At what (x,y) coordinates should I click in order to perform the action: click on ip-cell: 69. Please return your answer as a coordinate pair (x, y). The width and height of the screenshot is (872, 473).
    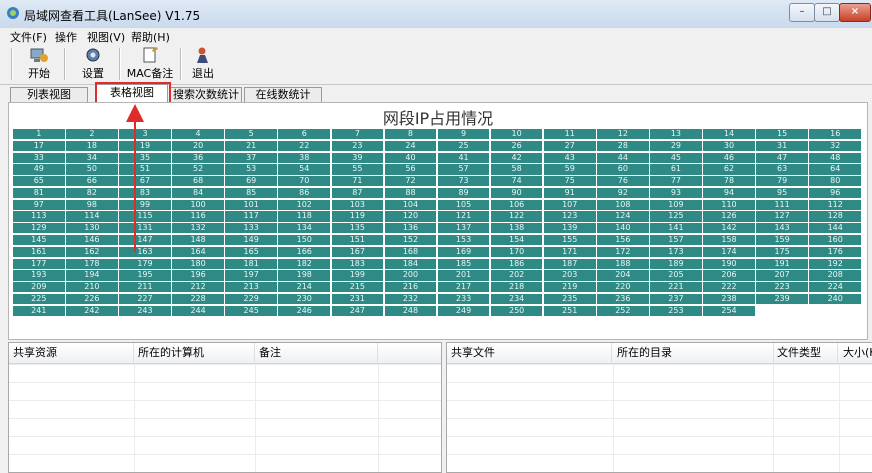
    Looking at the image, I should click on (251, 181).